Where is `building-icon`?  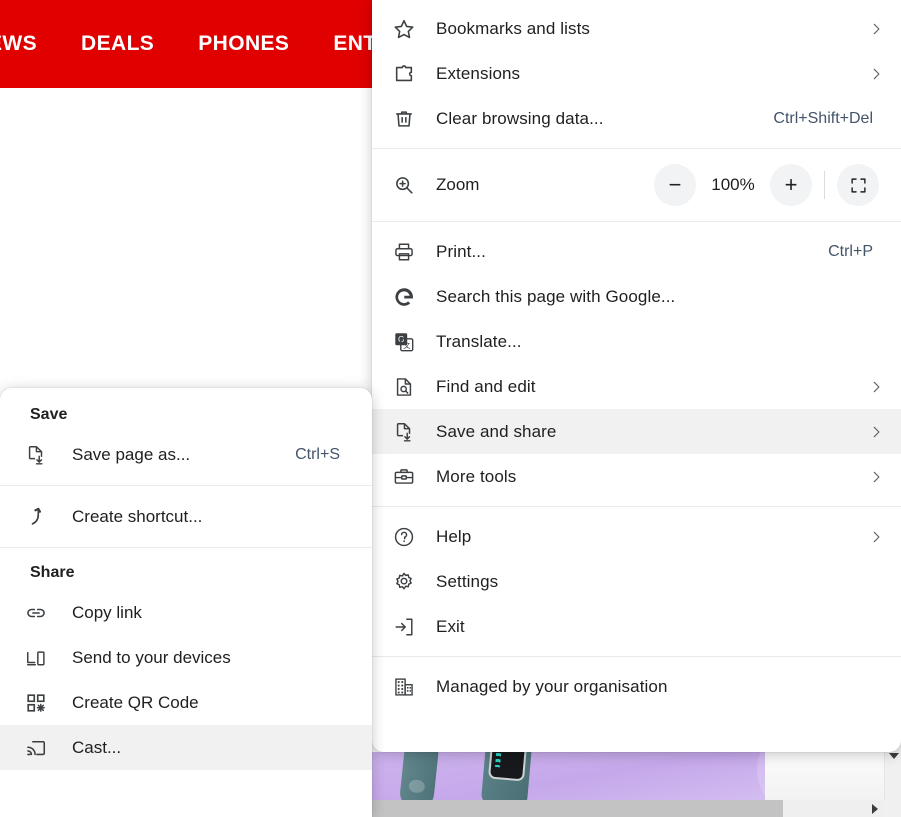
building-icon is located at coordinates (404, 687).